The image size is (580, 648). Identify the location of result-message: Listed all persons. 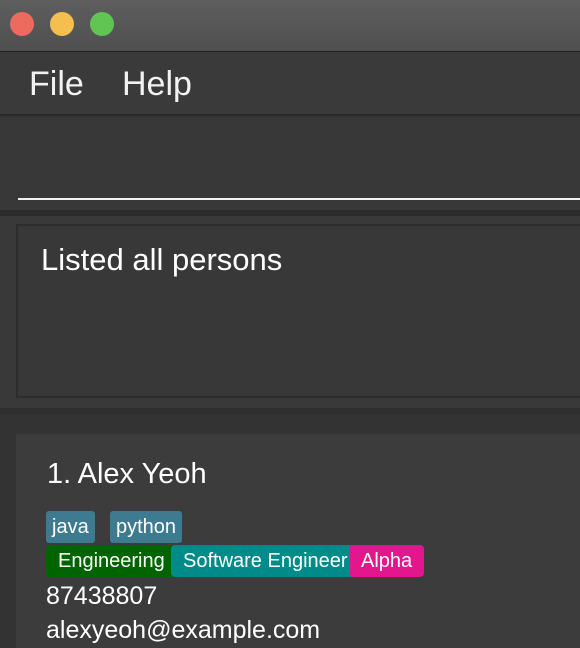
(162, 259).